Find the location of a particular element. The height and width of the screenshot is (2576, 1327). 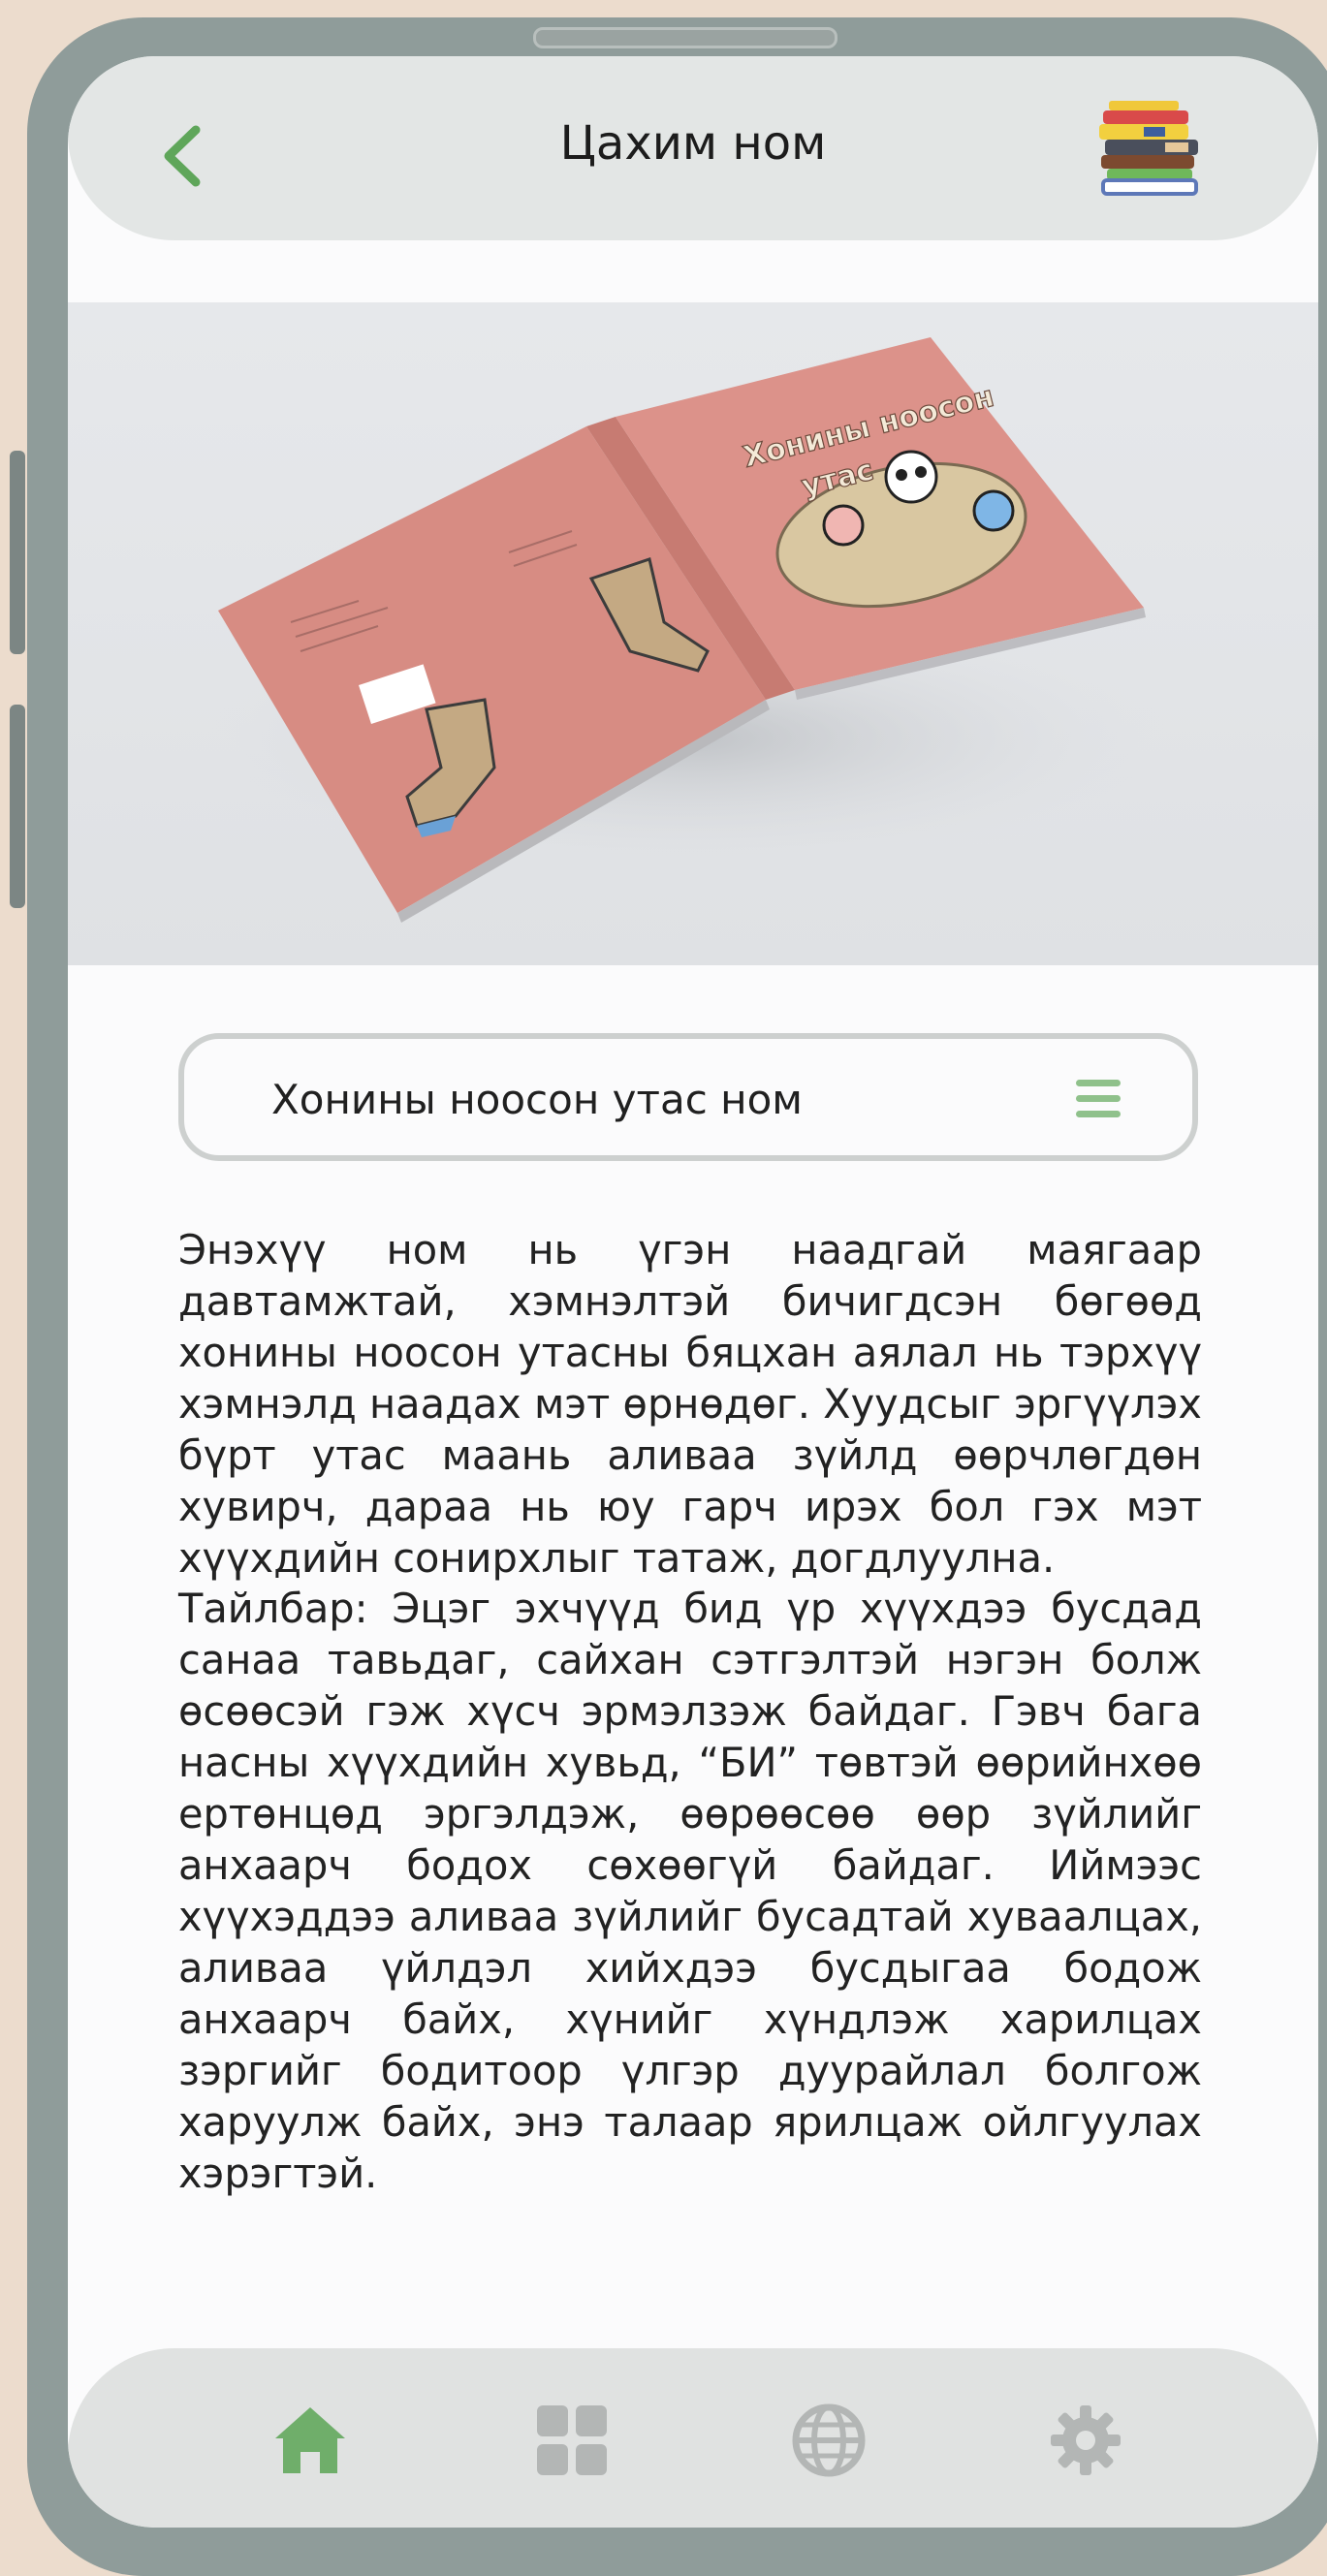

book-title-field: Хонины ноосон утас ном is located at coordinates (688, 1097).